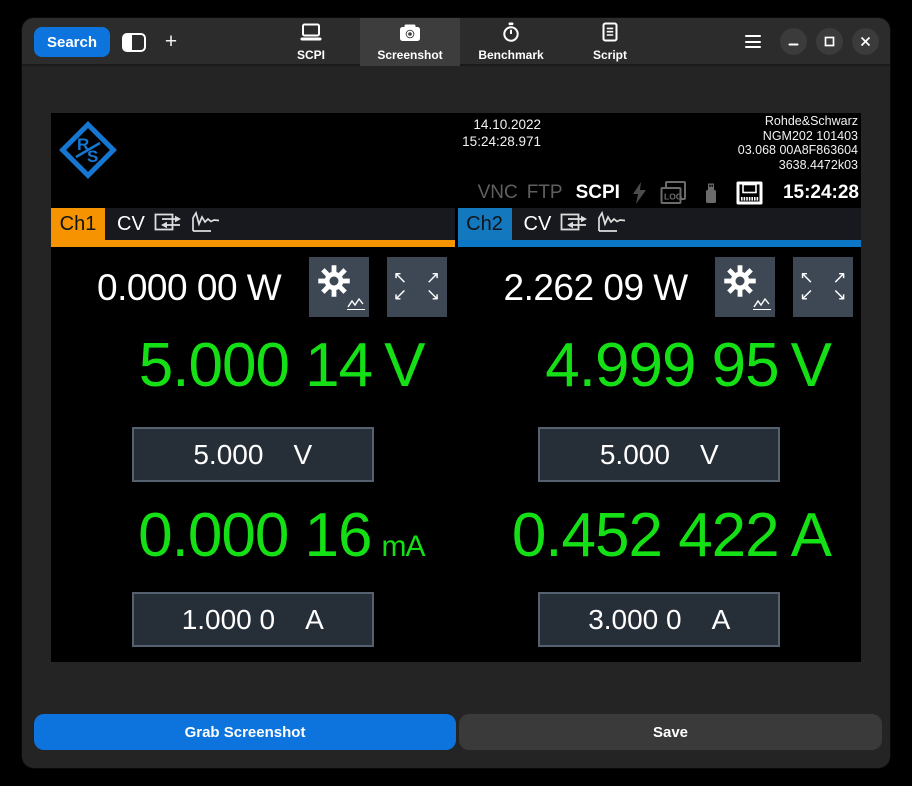  Describe the element at coordinates (253, 243) in the screenshot. I see `ch1-accent-bar` at that location.